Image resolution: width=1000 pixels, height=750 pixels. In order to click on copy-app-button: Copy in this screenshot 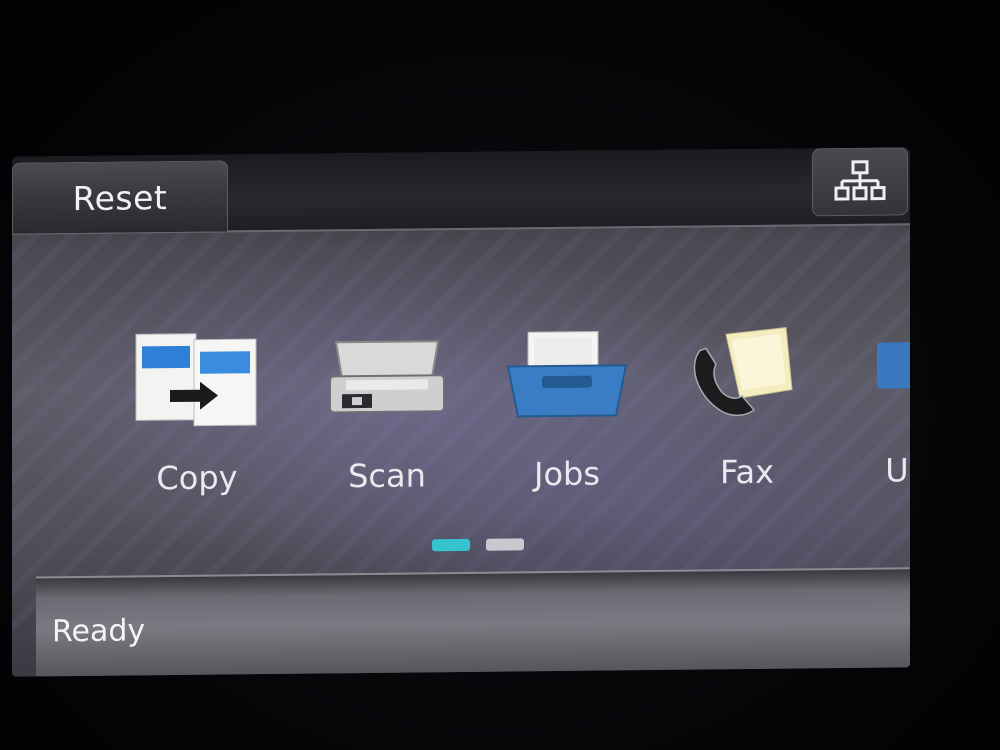, I will do `click(197, 425)`.